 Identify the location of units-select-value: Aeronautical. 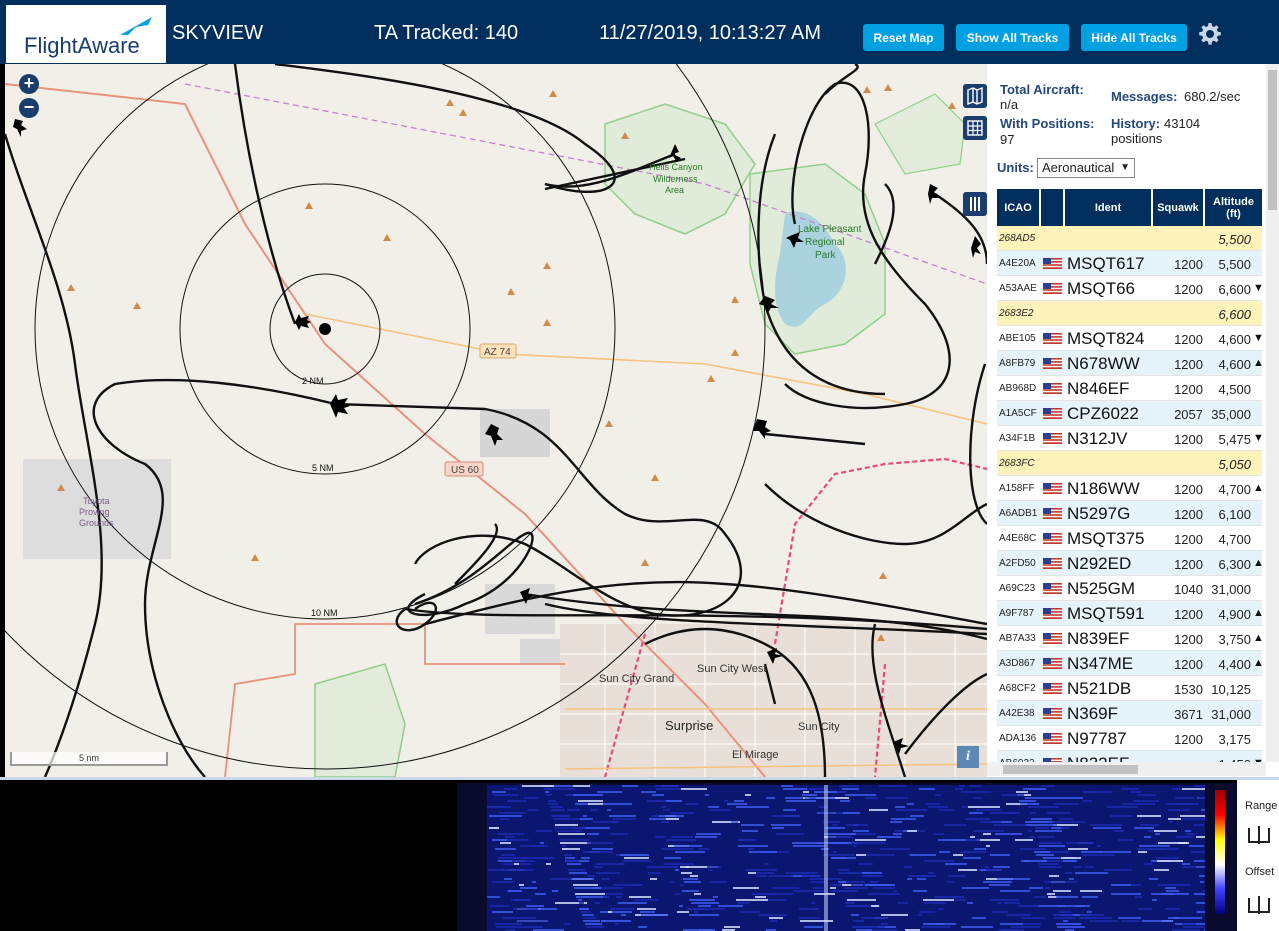
(1078, 167).